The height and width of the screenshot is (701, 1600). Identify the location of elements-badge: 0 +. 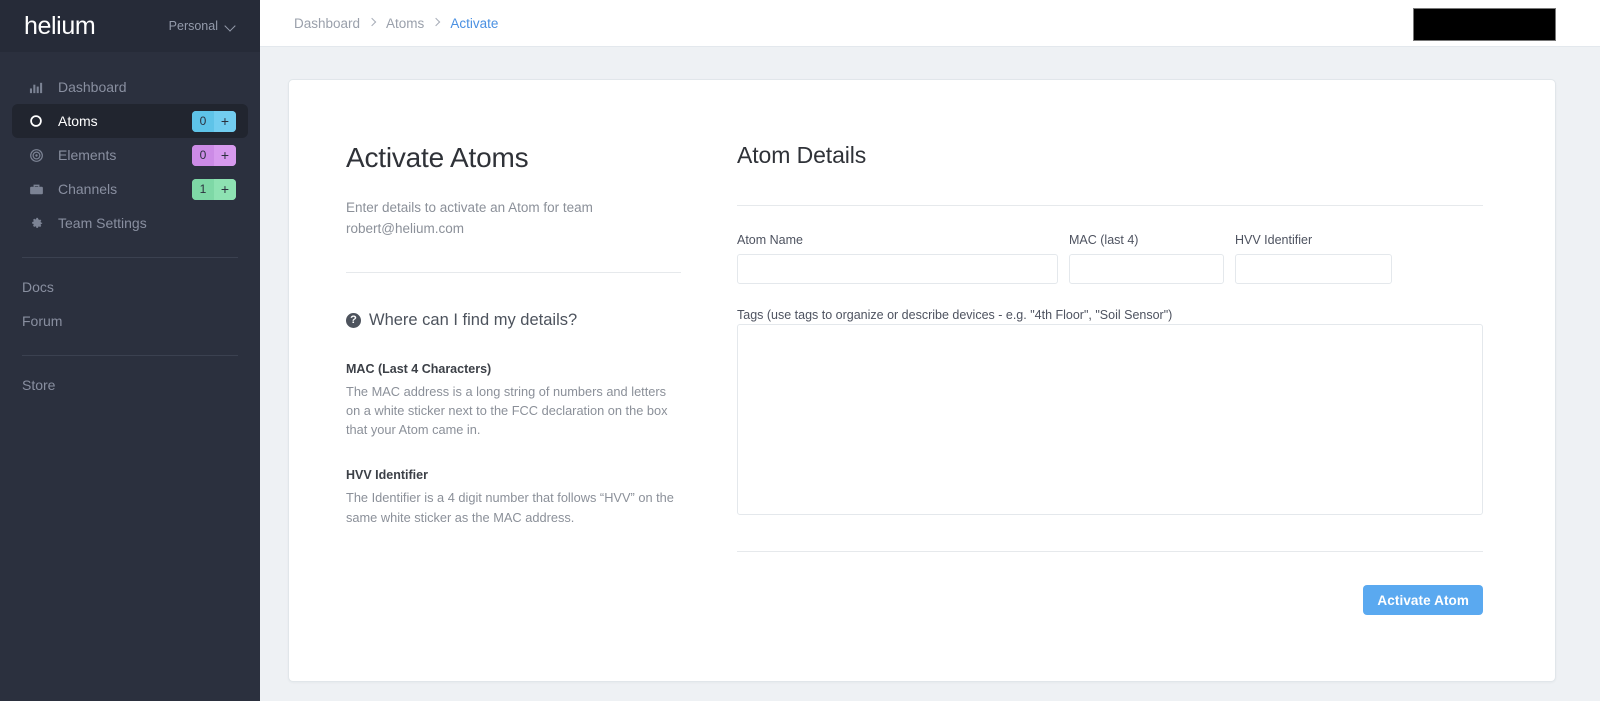
(214, 155).